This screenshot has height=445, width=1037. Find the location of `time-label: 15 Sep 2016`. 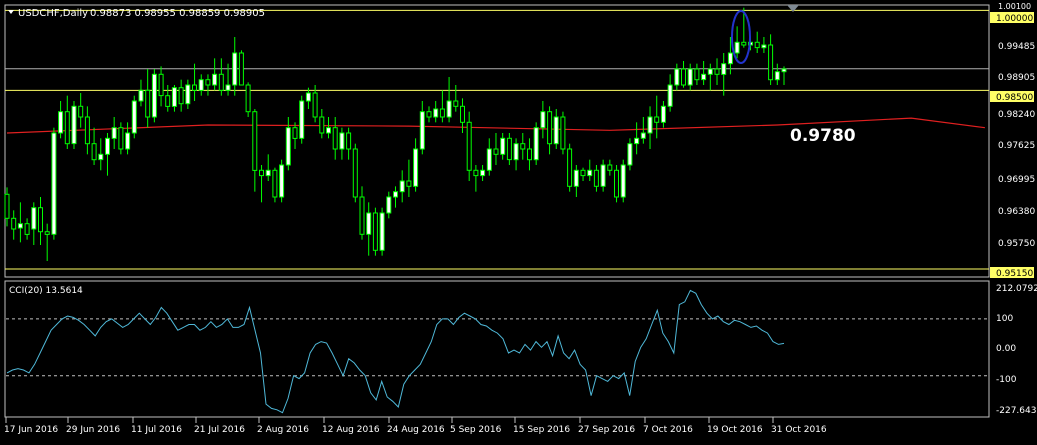

time-label: 15 Sep 2016 is located at coordinates (541, 430).